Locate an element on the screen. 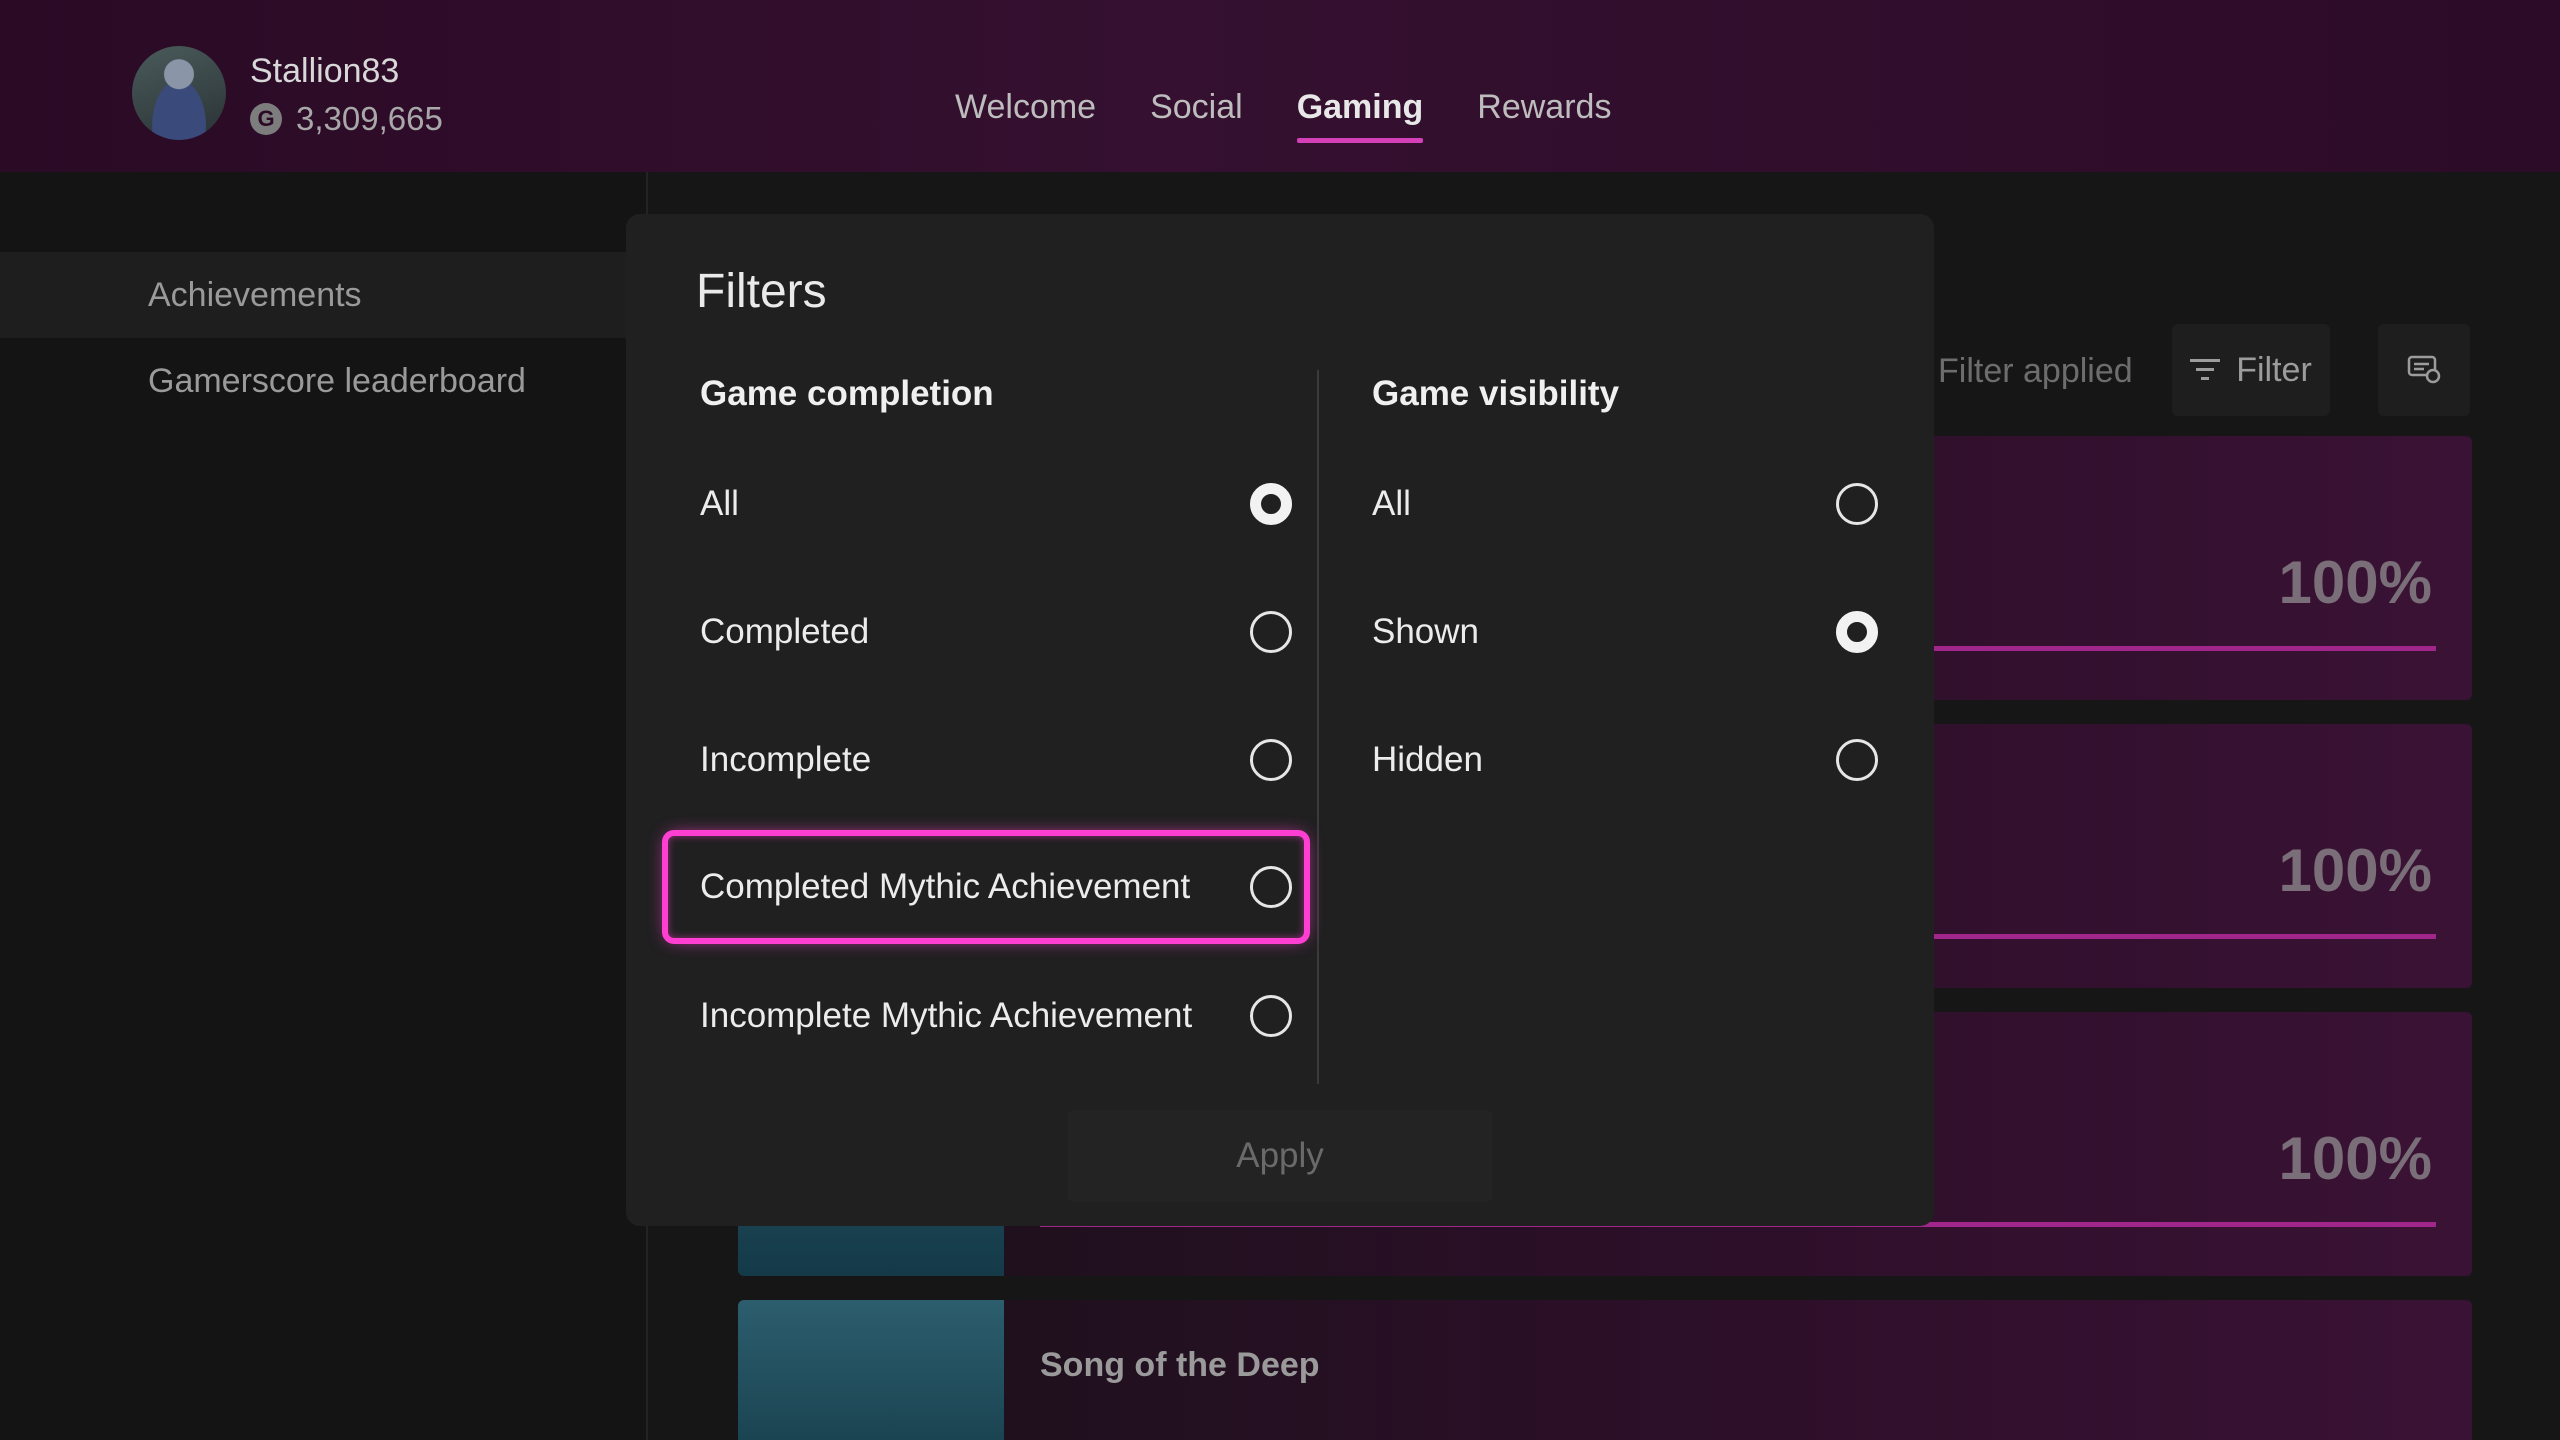  chat-icon is located at coordinates (2424, 369).